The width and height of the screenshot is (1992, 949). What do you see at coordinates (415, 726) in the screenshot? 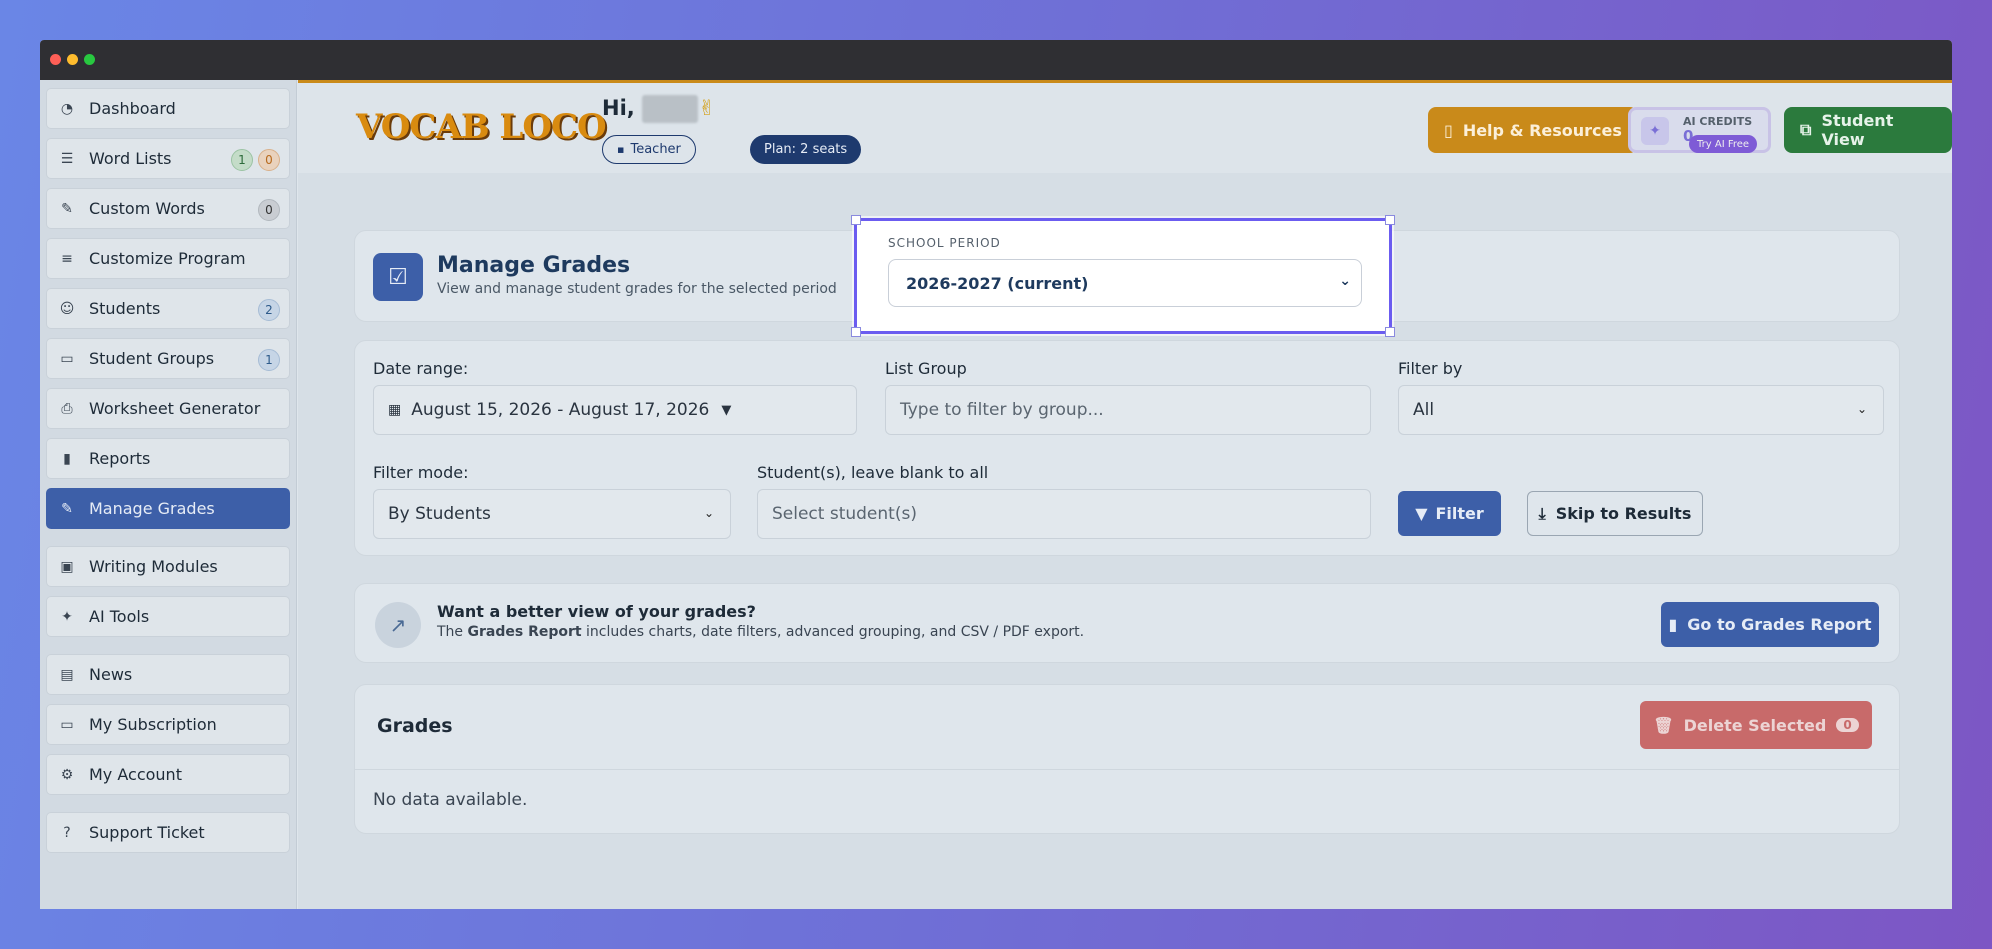
I see `grades-title: Grades` at bounding box center [415, 726].